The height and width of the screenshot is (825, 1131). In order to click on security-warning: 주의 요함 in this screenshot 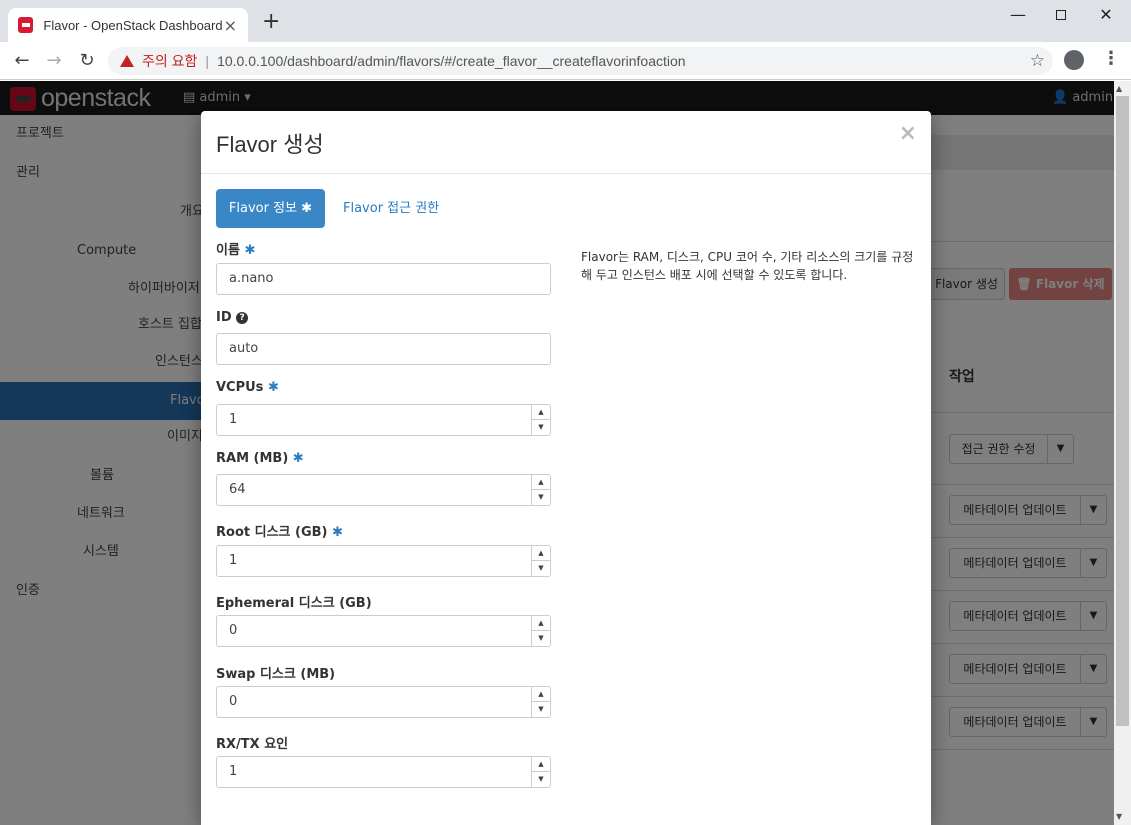, I will do `click(169, 61)`.